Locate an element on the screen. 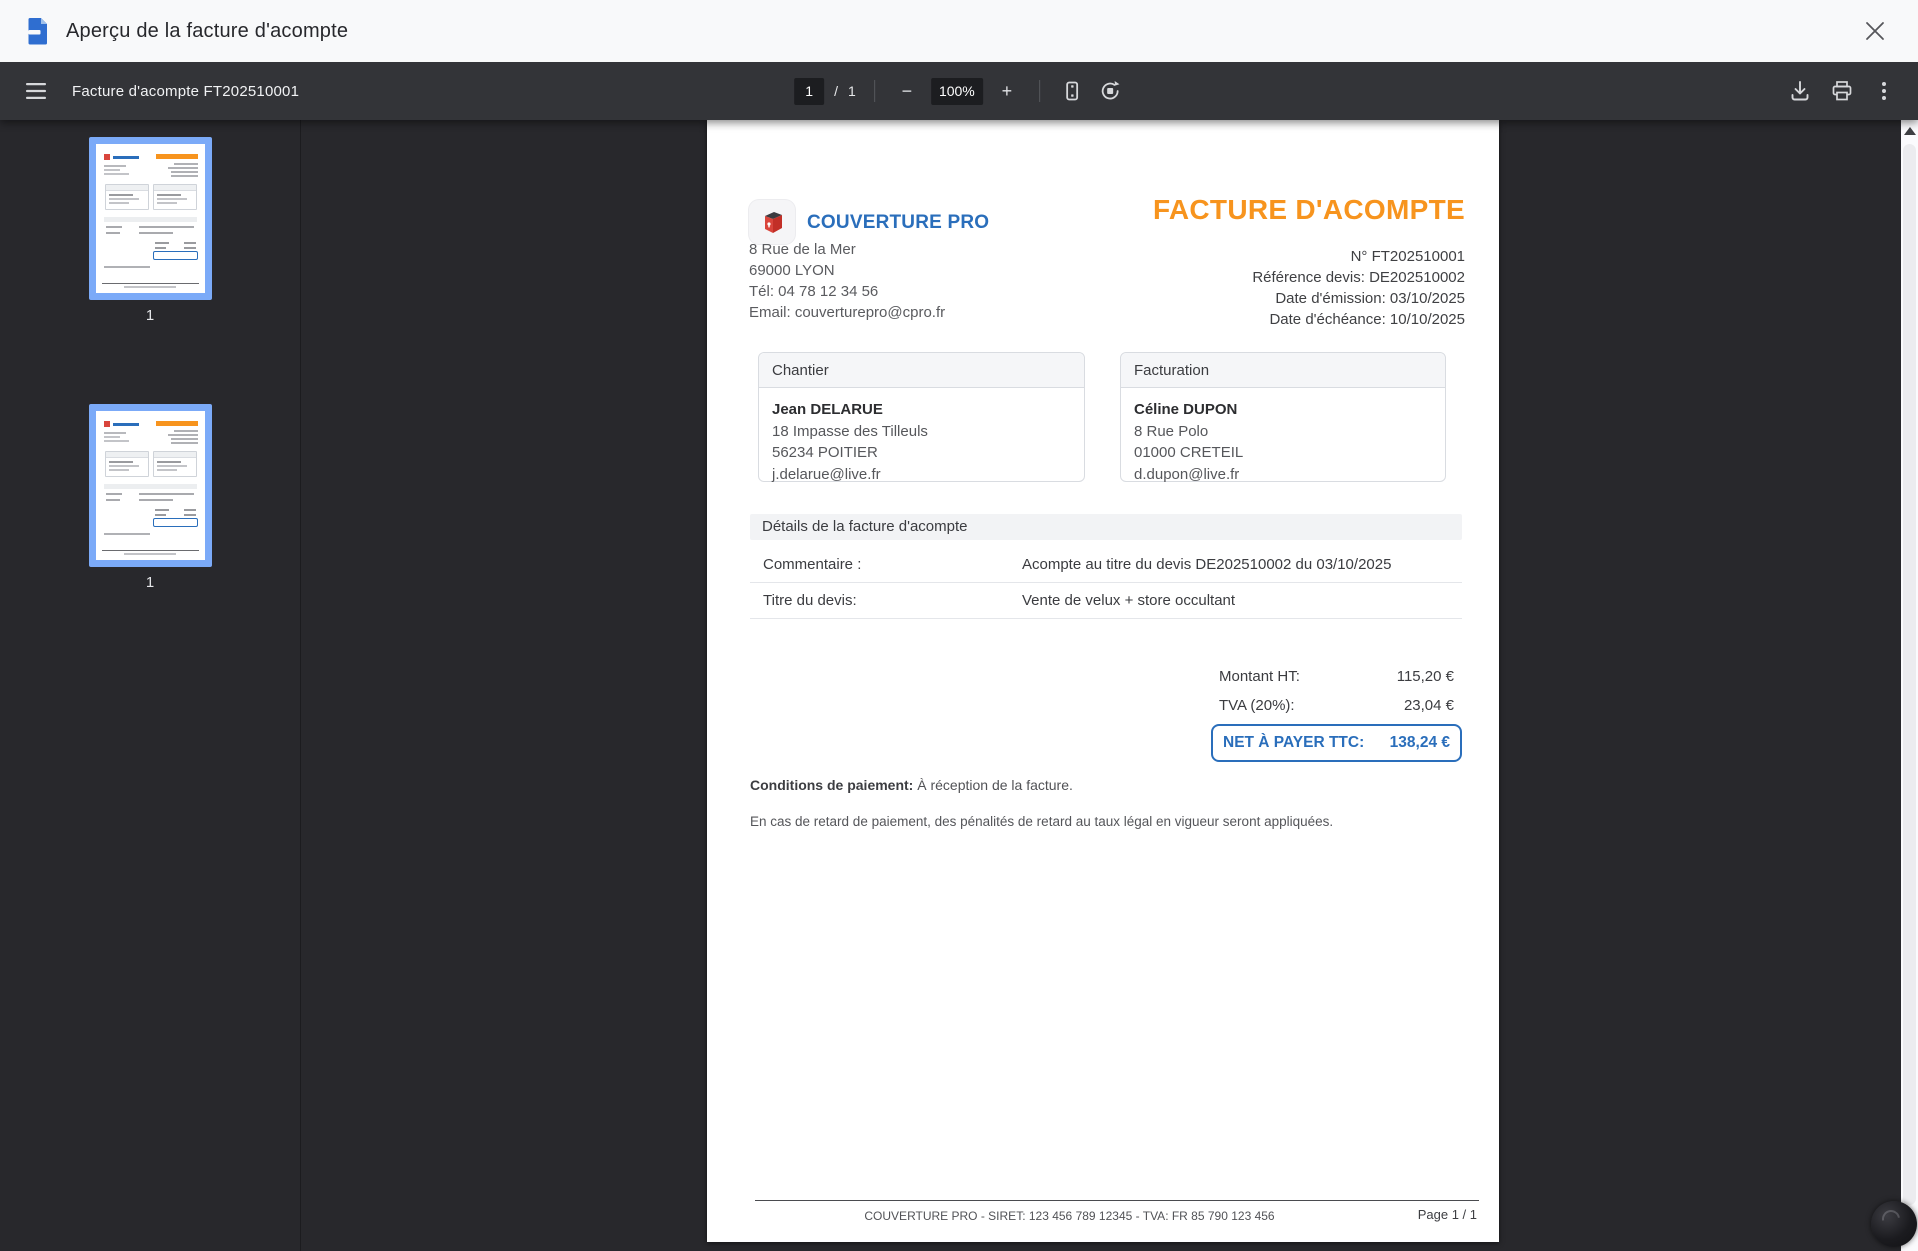 This screenshot has height=1251, width=1918. vat-row: TVA (20%): 23,04 € is located at coordinates (1336, 705).